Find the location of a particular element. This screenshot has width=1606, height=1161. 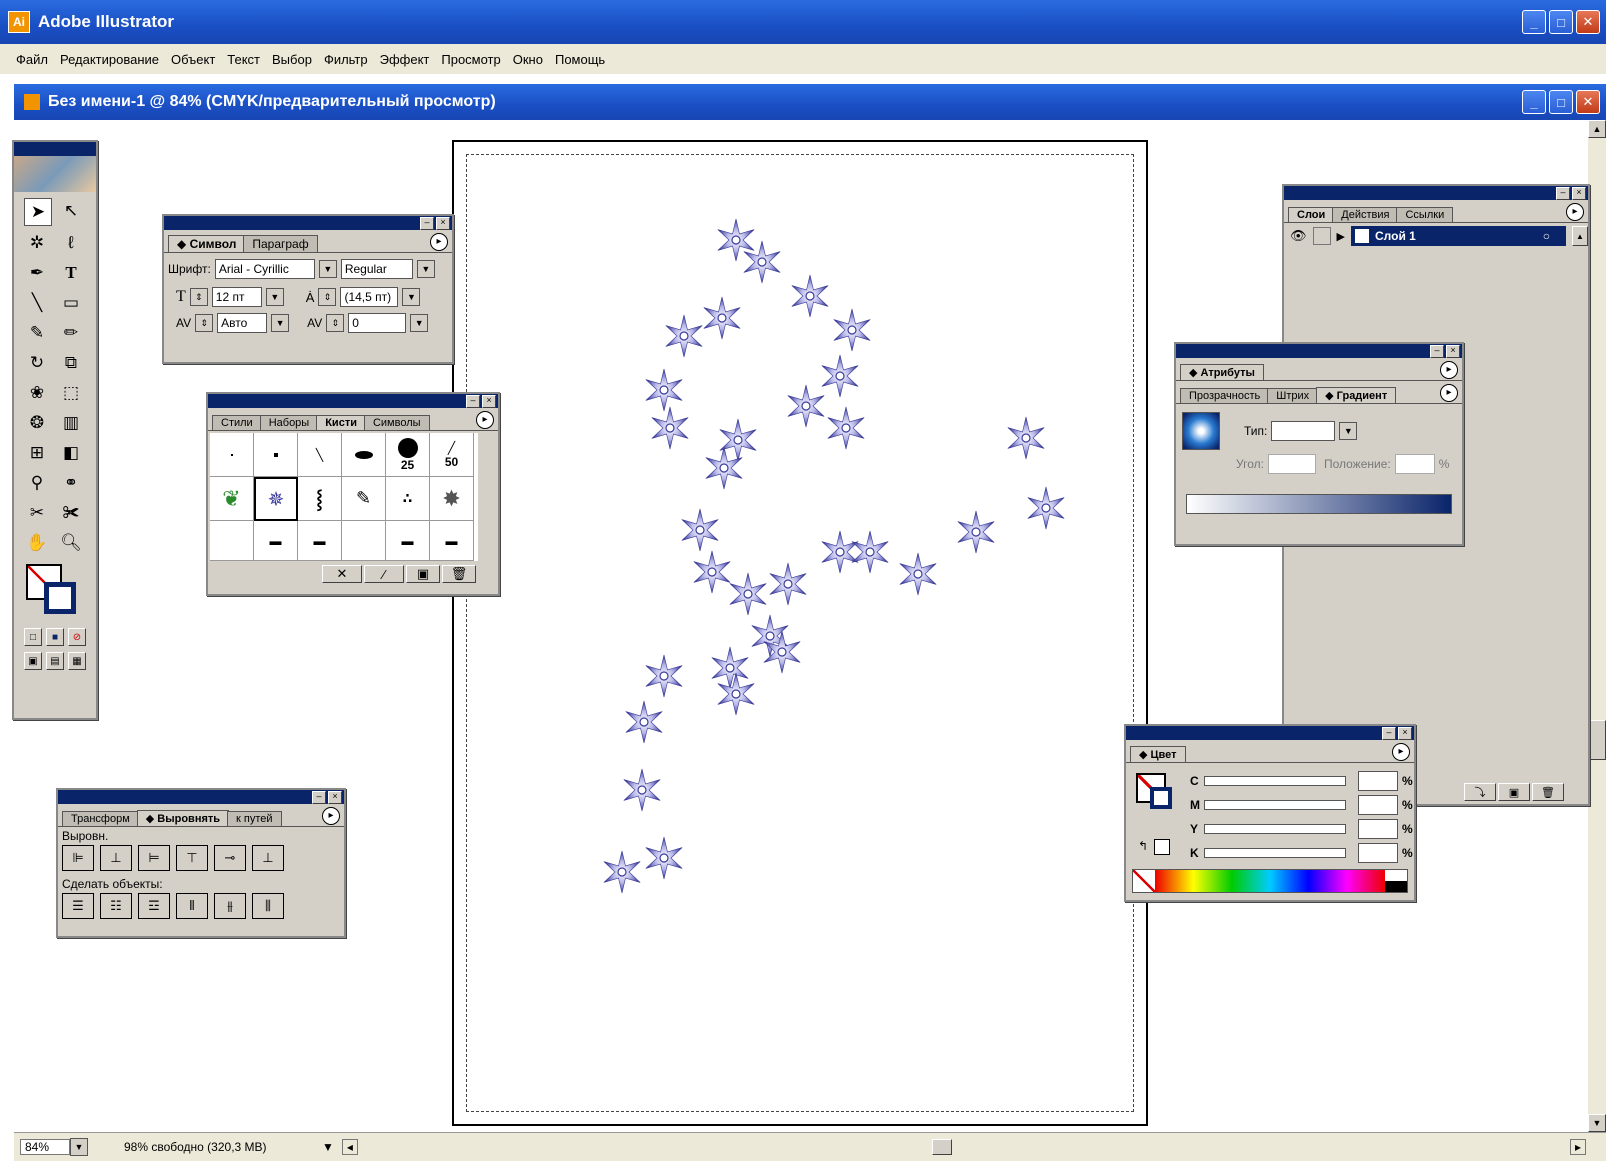

brush-tiny-dot is located at coordinates (232, 455).